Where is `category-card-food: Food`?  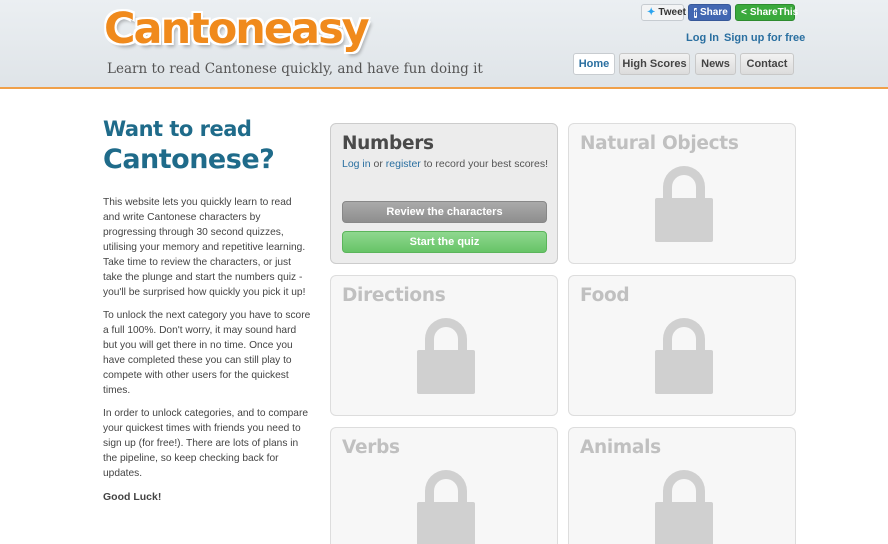 category-card-food: Food is located at coordinates (682, 345).